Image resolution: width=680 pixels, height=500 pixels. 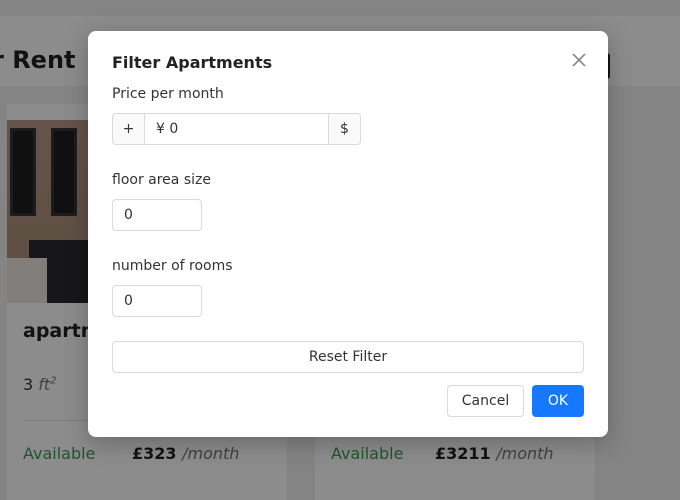 What do you see at coordinates (161, 180) in the screenshot?
I see `area-label: floor area size` at bounding box center [161, 180].